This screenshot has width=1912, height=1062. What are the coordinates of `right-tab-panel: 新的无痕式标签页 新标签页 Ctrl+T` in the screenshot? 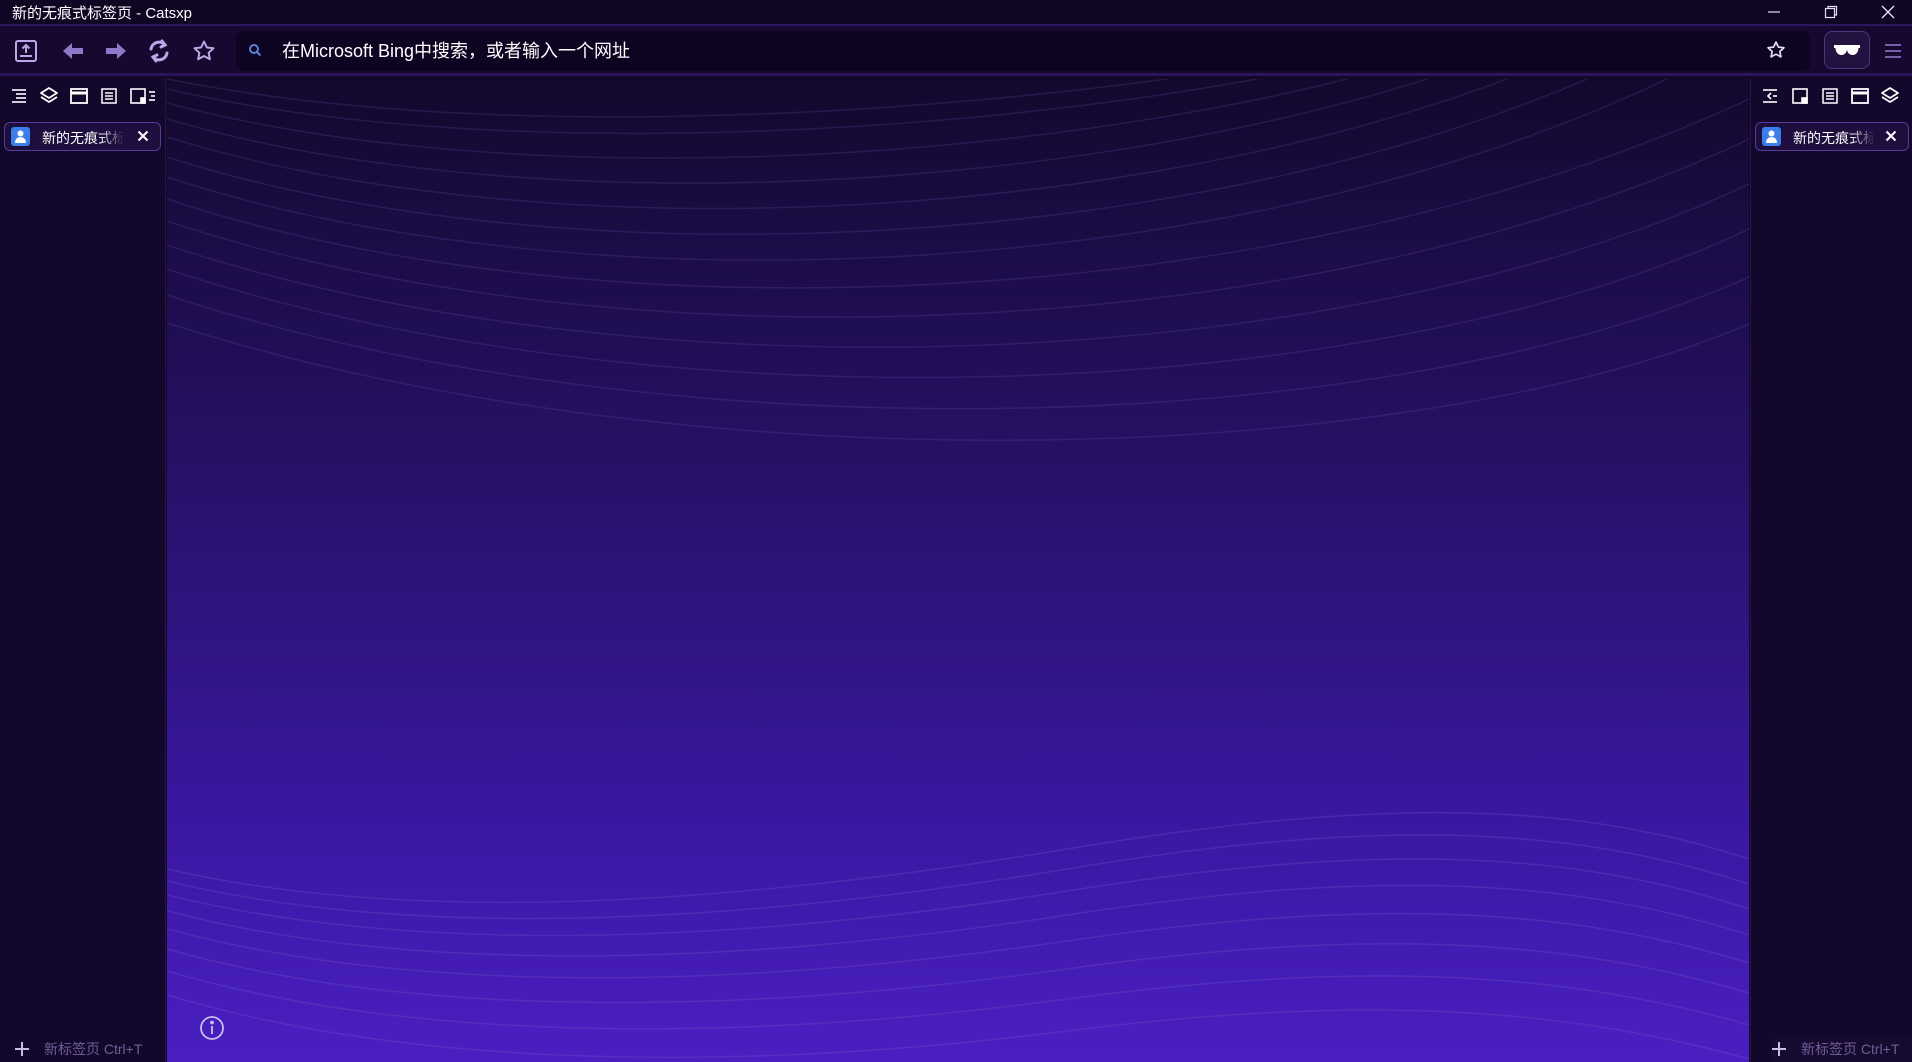 It's located at (1831, 570).